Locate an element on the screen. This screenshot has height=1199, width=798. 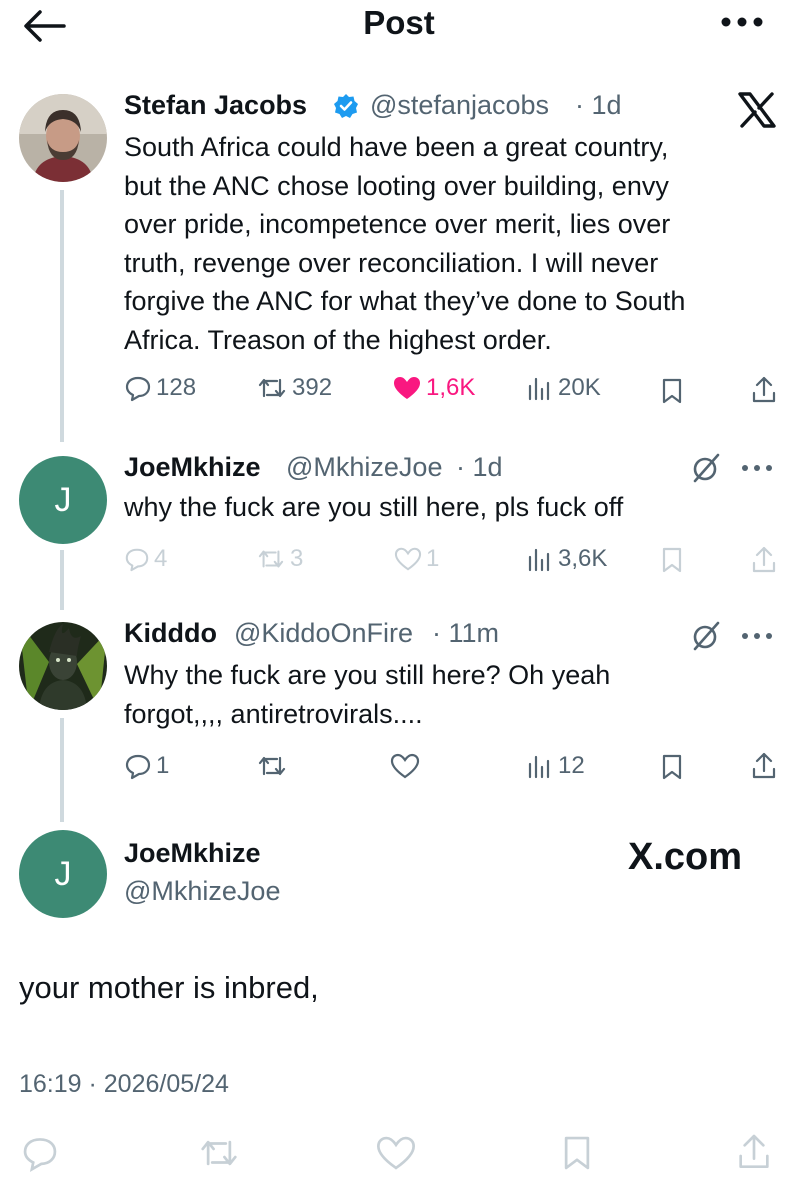
xcom-watermark: X.com is located at coordinates (685, 857).